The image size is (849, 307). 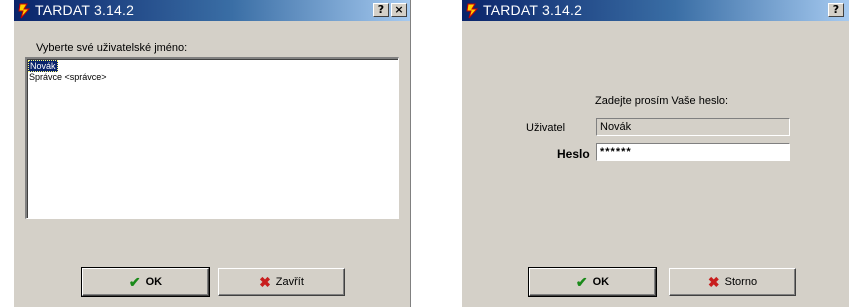 I want to click on user-select-prompt: Vyberte své uživatelské jméno:, so click(x=112, y=48).